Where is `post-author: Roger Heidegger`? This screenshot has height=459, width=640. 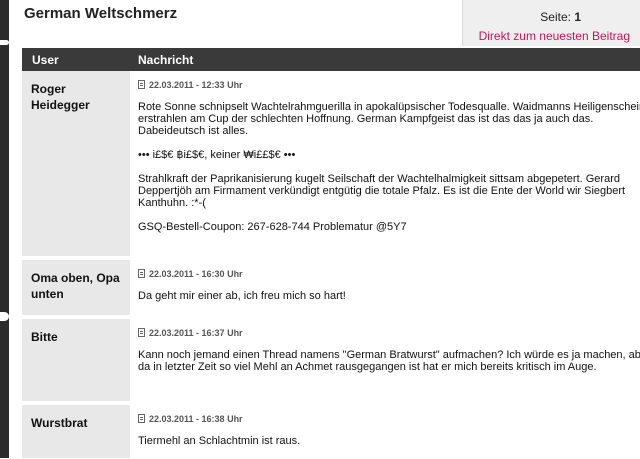
post-author: Roger Heidegger is located at coordinates (78, 97).